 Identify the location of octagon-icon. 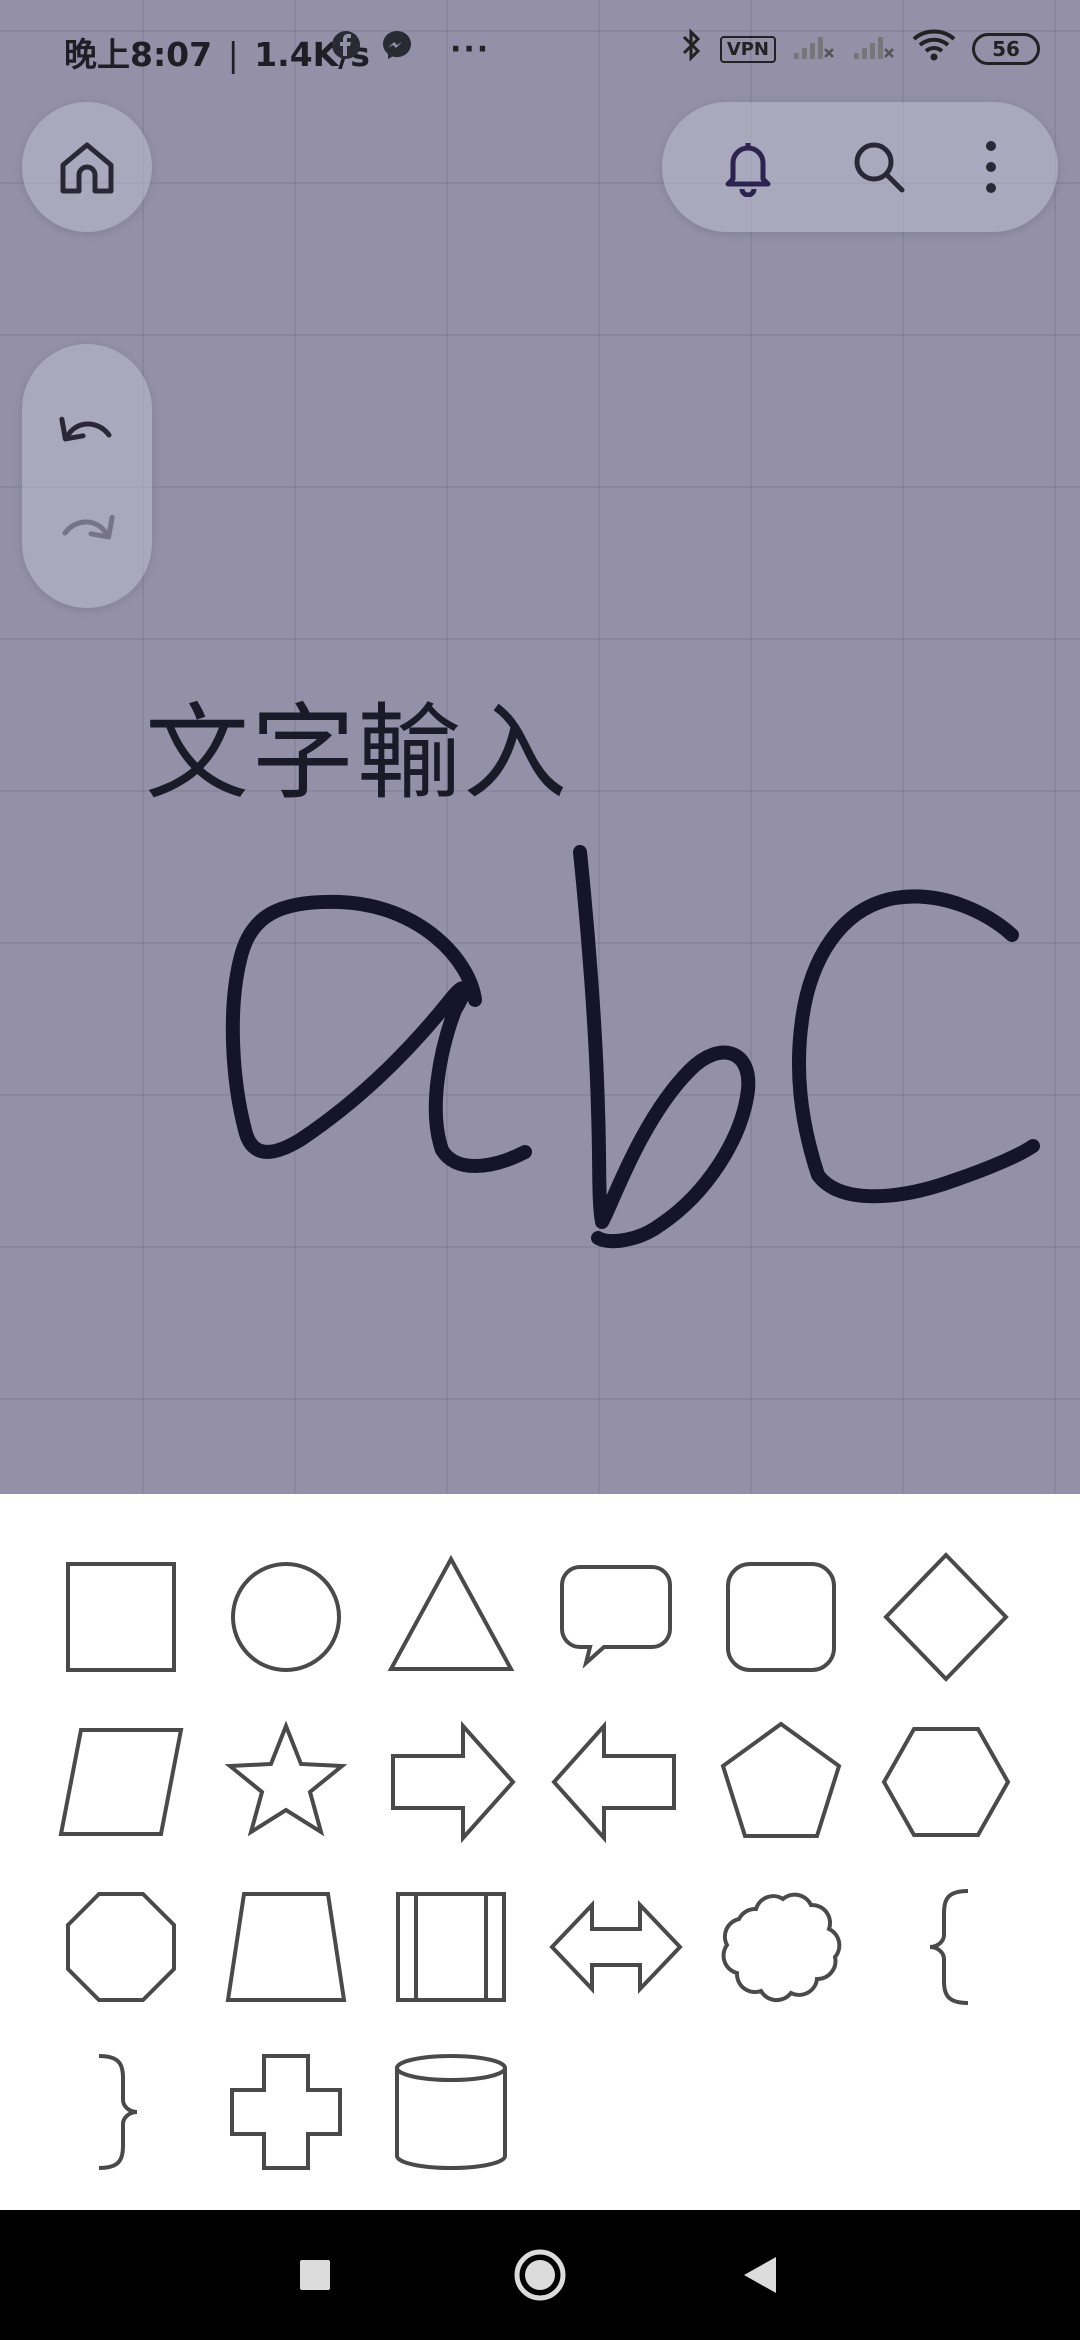
(120, 1946).